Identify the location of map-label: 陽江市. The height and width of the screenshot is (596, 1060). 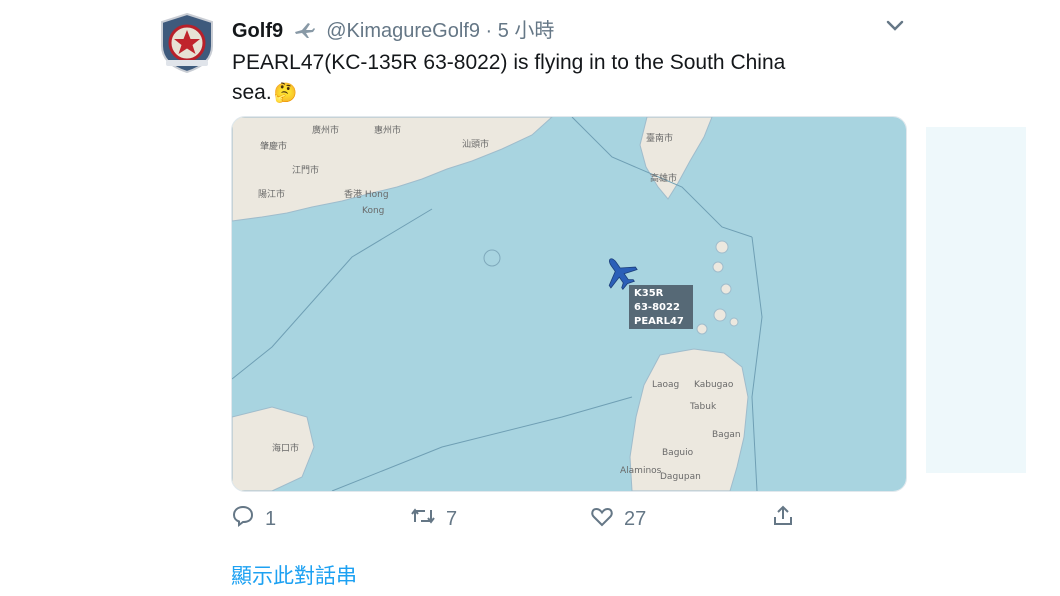
(271, 194).